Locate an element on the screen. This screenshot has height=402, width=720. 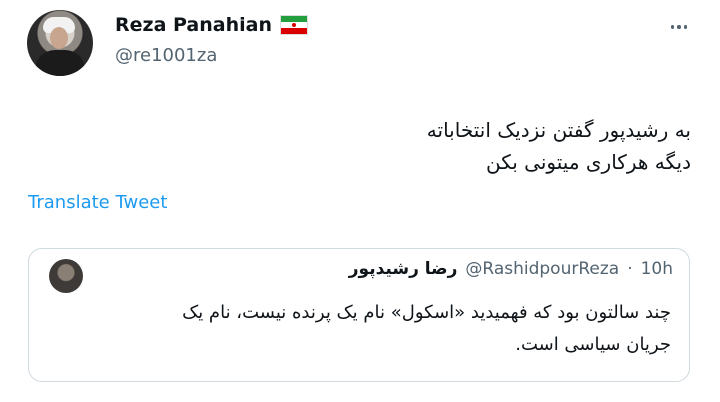
tweet-line-2: دیگه هرکاری میتونی بکن is located at coordinates (588, 162).